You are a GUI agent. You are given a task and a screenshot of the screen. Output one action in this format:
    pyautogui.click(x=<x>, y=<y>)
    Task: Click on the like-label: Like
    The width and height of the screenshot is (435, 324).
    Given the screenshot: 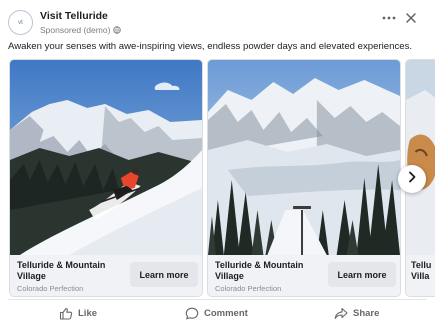 What is the action you would take?
    pyautogui.click(x=88, y=313)
    